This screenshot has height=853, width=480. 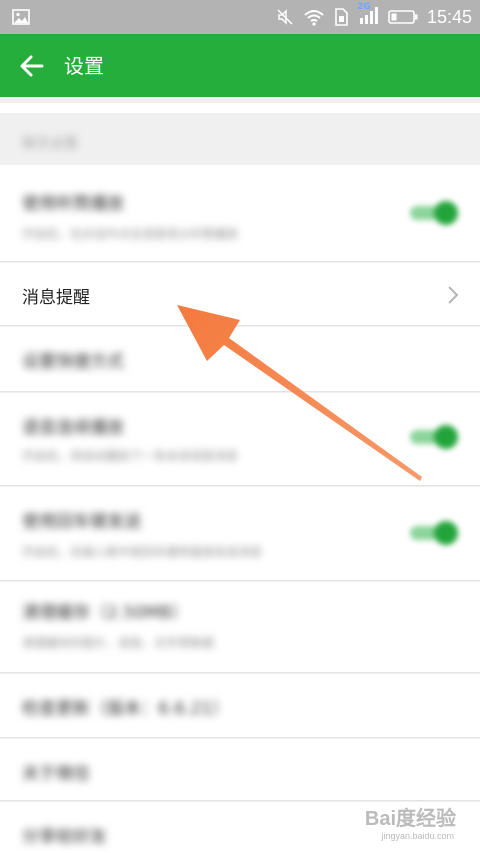 What do you see at coordinates (417, 836) in the screenshot?
I see `watermark-url: jingyan.baidu.com` at bounding box center [417, 836].